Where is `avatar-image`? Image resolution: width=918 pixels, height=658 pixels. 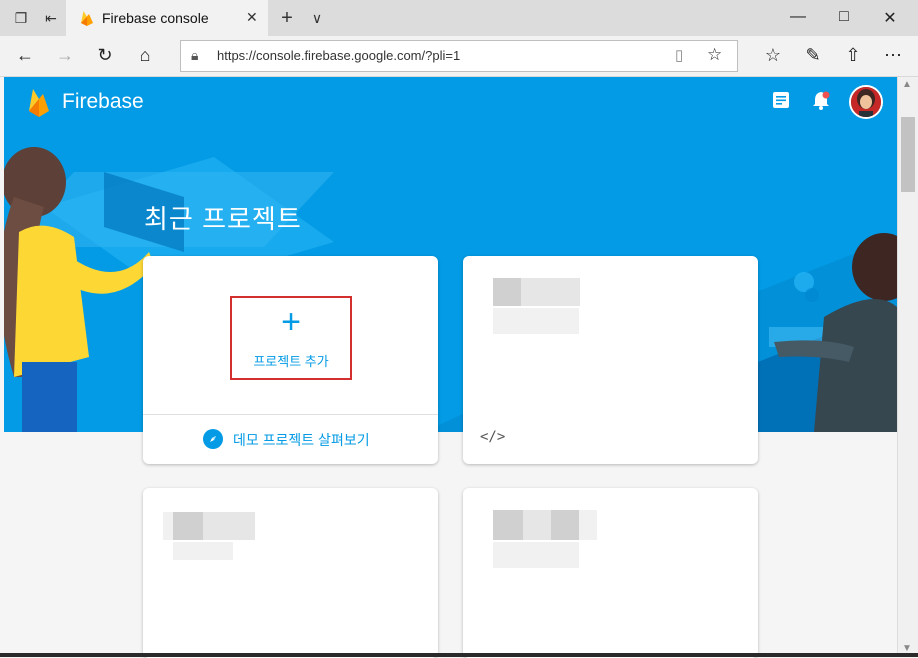 avatar-image is located at coordinates (866, 102).